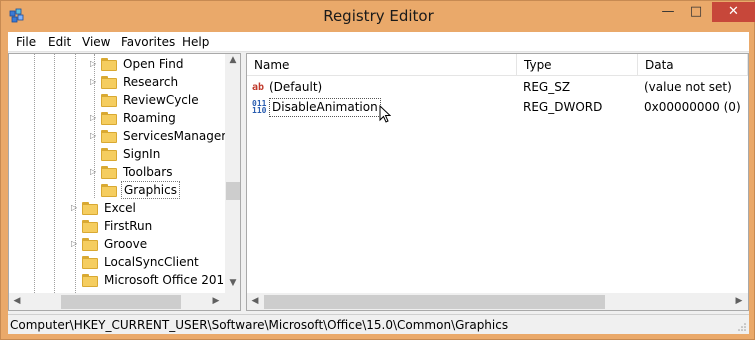  I want to click on tree-item-label: FirstRun, so click(128, 226).